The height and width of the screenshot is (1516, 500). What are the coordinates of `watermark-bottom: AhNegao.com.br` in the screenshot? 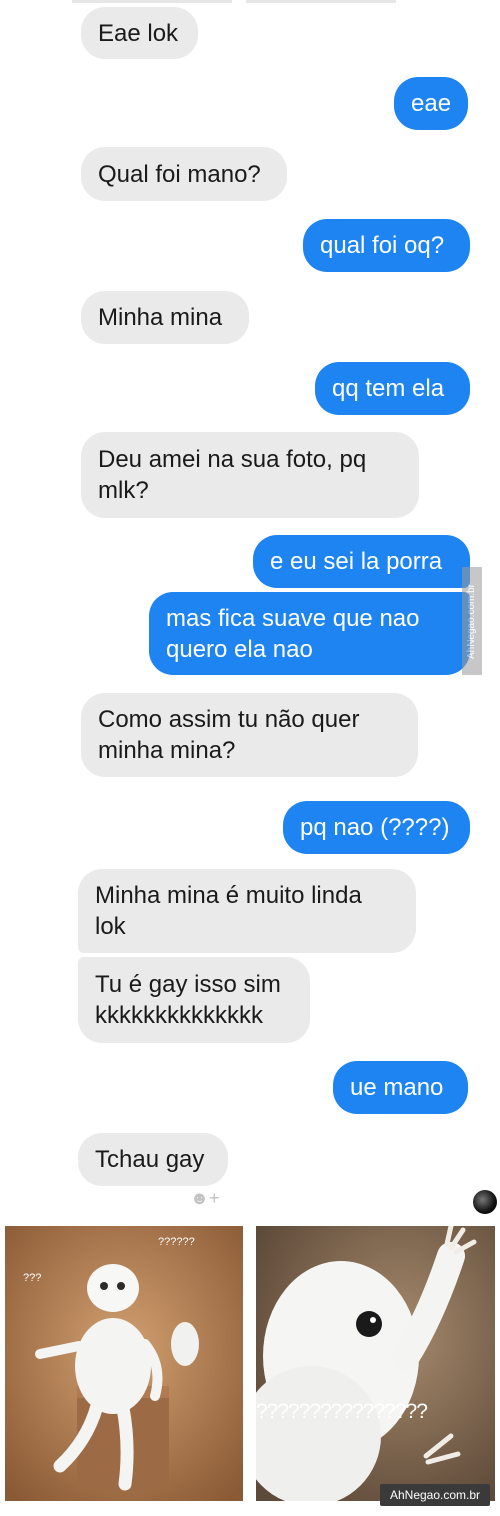 It's located at (435, 1495).